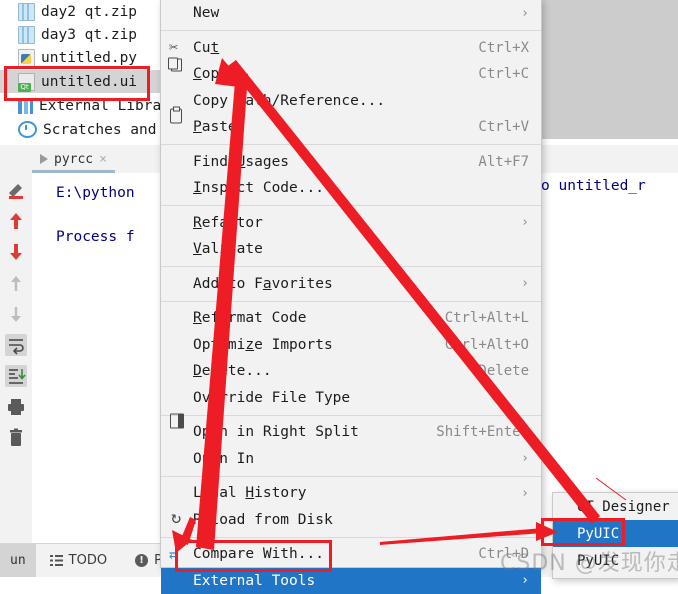  What do you see at coordinates (44, 159) in the screenshot?
I see `run-play-icon` at bounding box center [44, 159].